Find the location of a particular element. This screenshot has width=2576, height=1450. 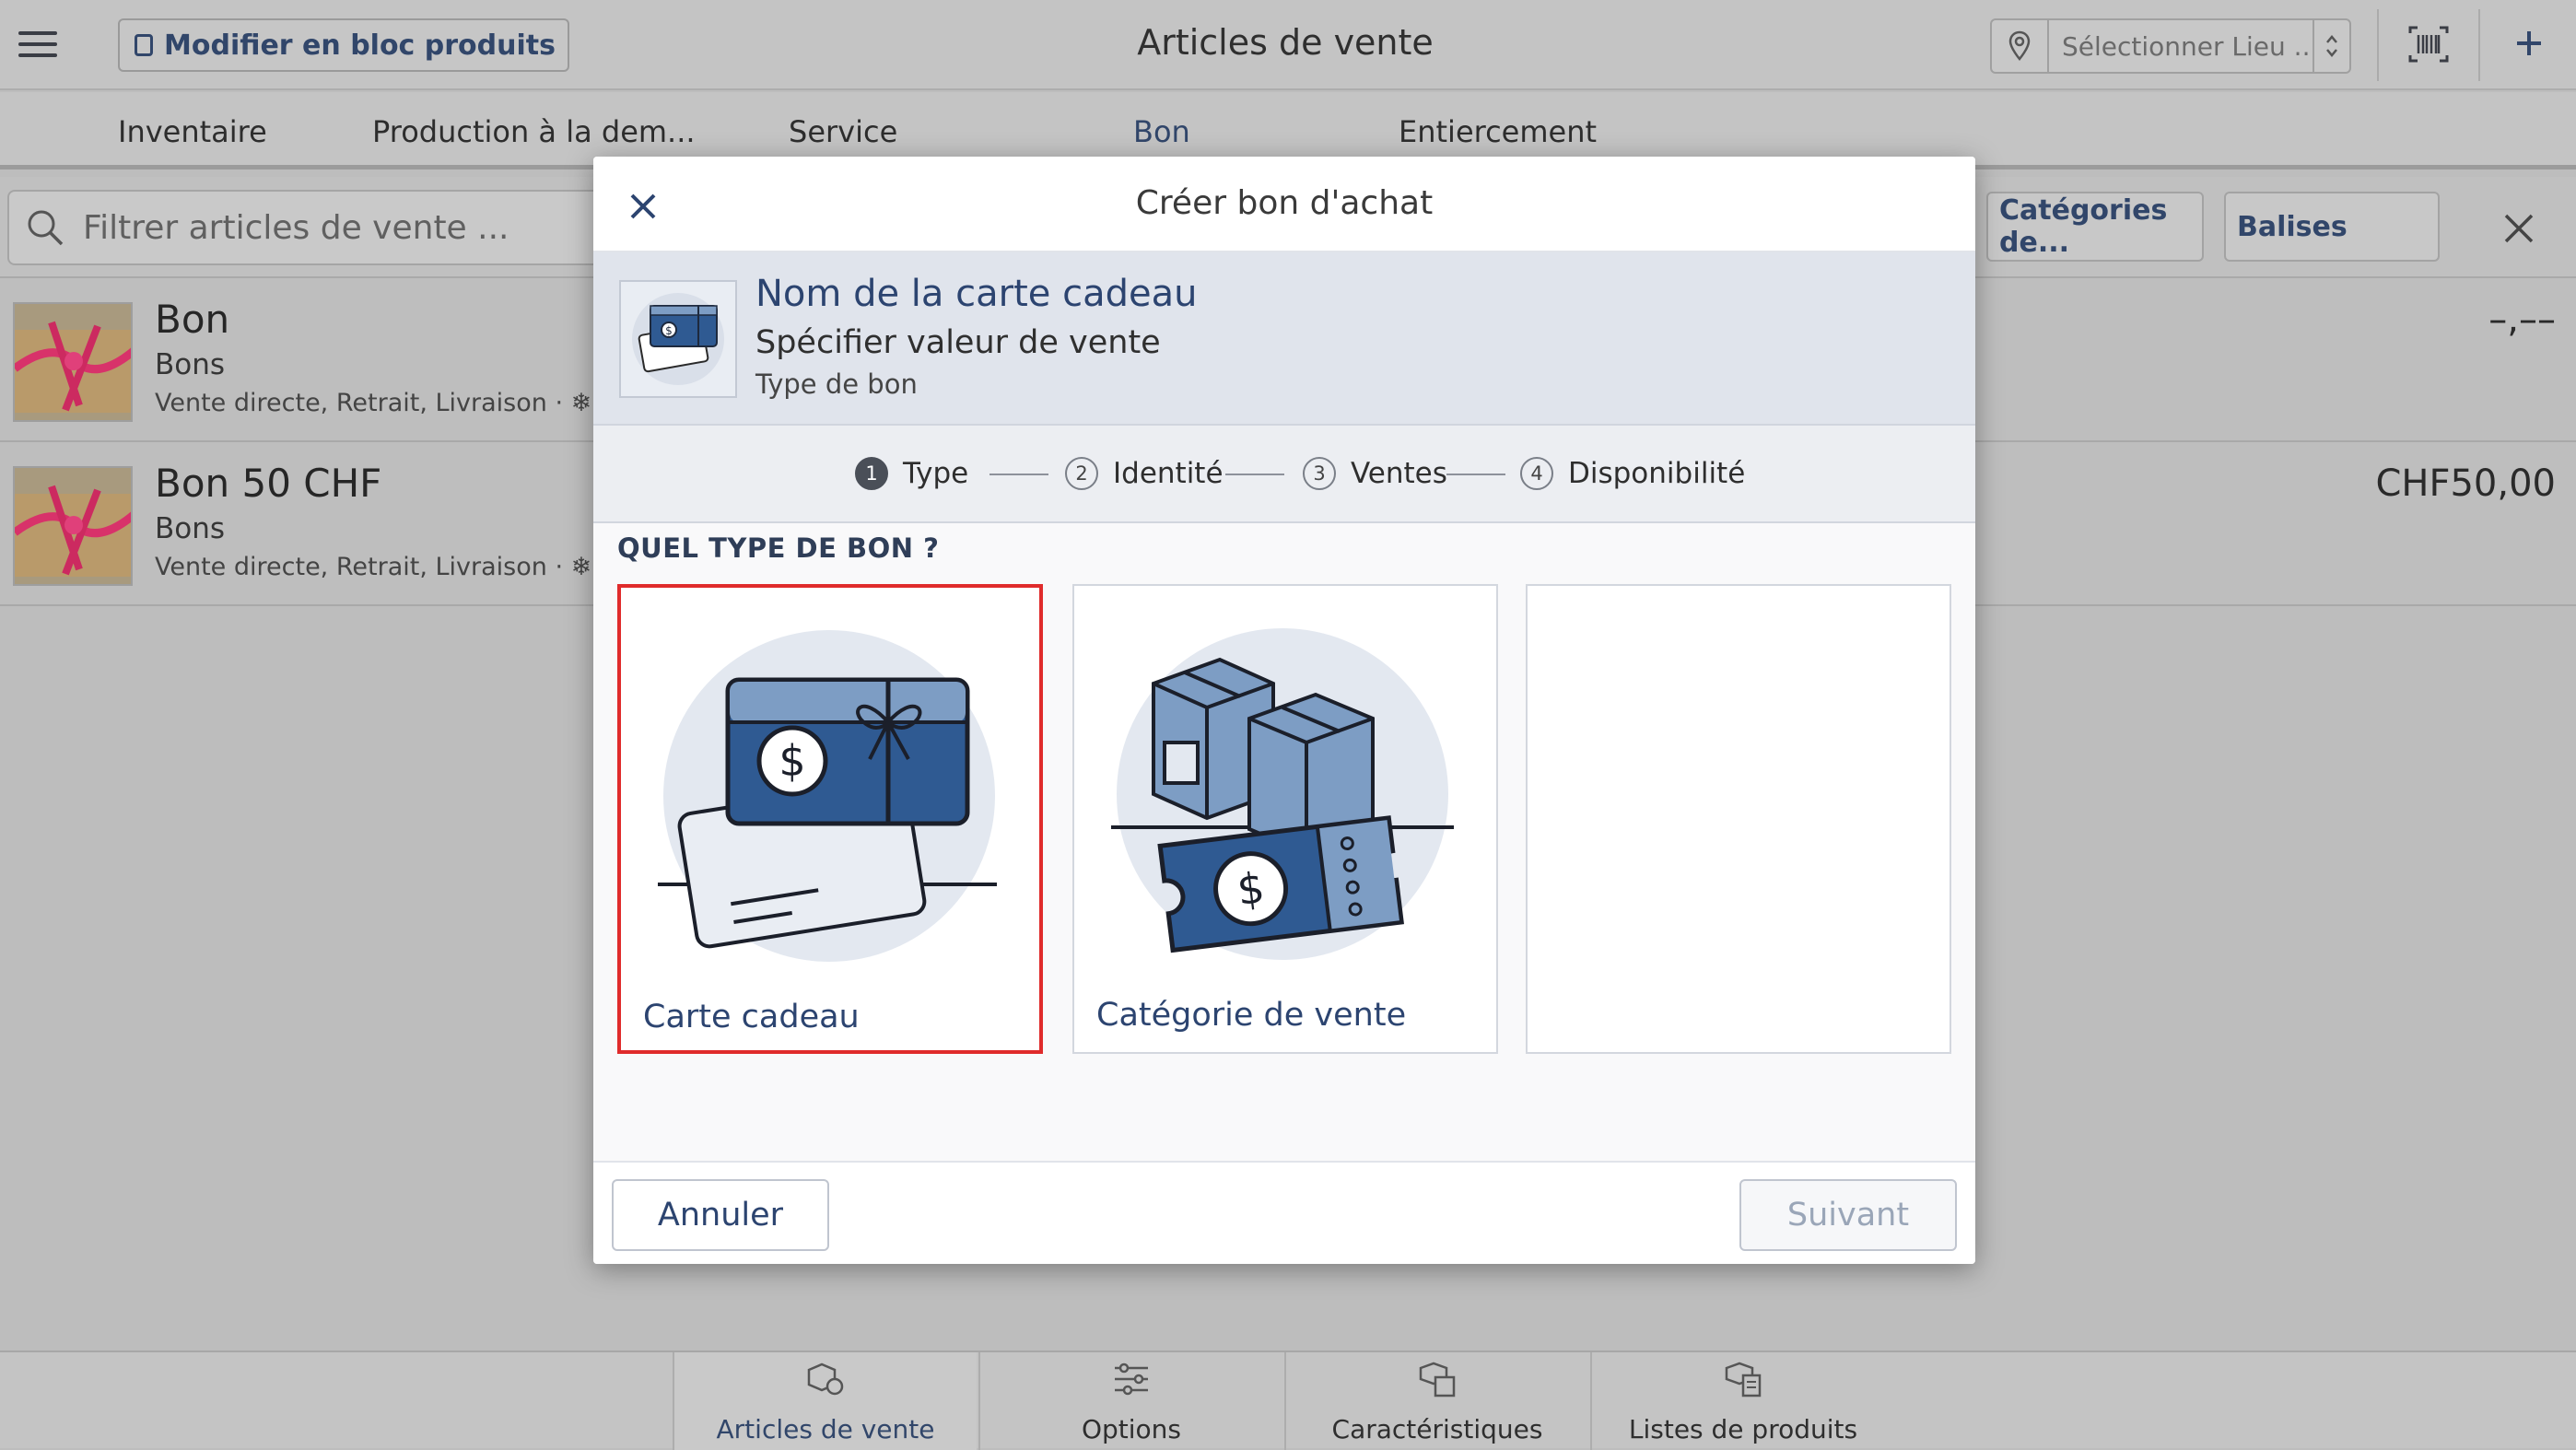

nav-options: Options is located at coordinates (1130, 1401).